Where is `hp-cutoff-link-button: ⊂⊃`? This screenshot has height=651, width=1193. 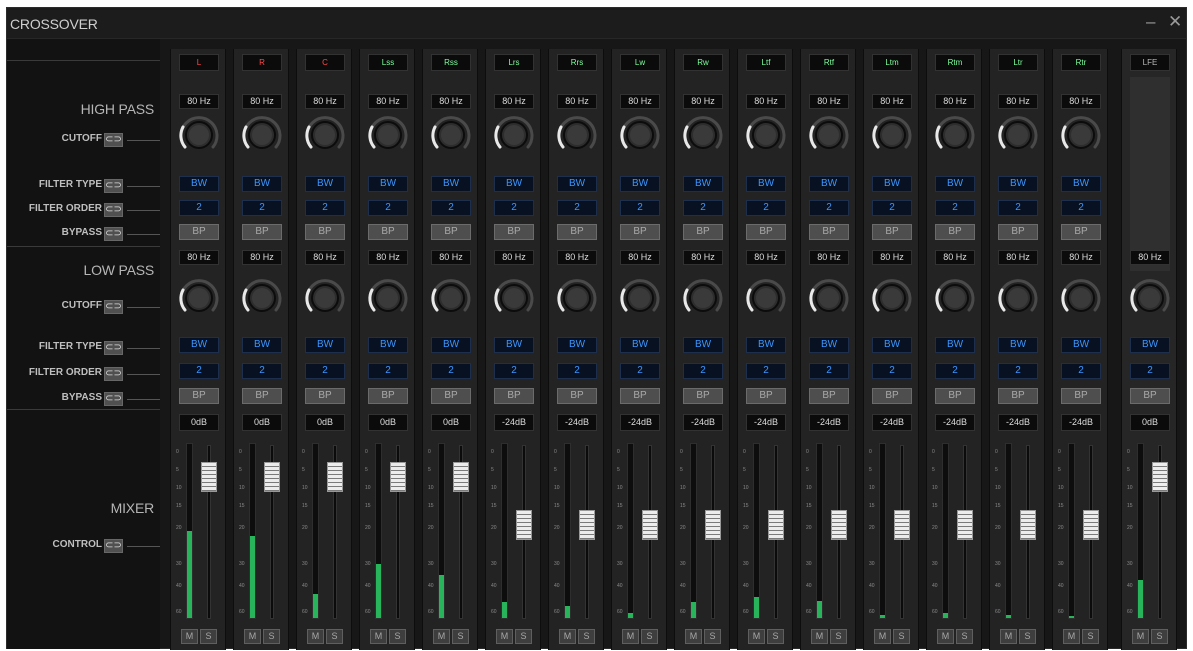 hp-cutoff-link-button: ⊂⊃ is located at coordinates (113, 140).